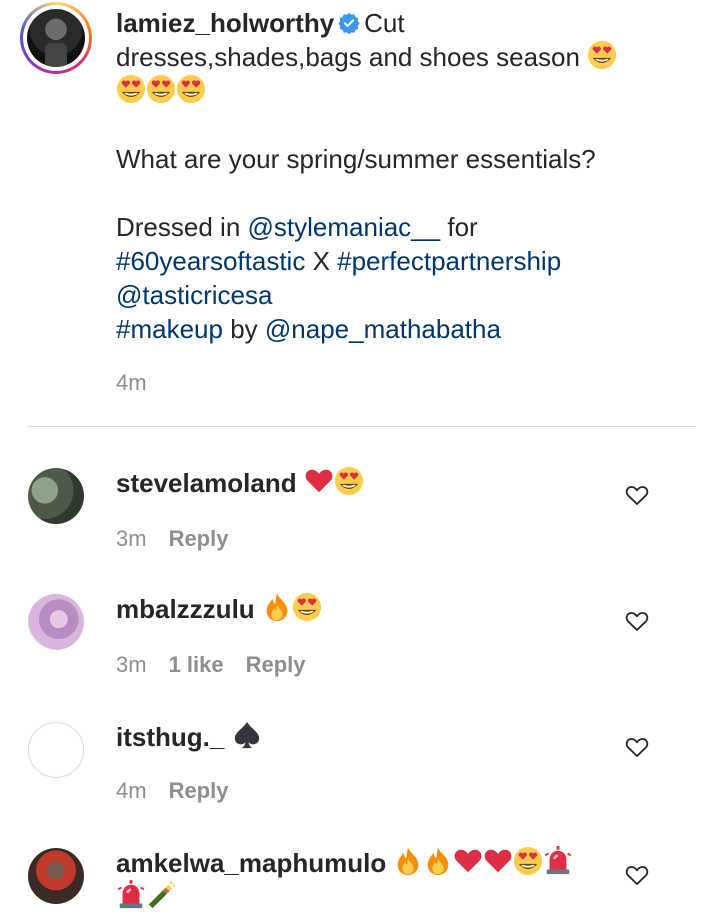 The image size is (720, 915). I want to click on caption-line2: dresses,shades,bags and shoes season, so click(348, 57).